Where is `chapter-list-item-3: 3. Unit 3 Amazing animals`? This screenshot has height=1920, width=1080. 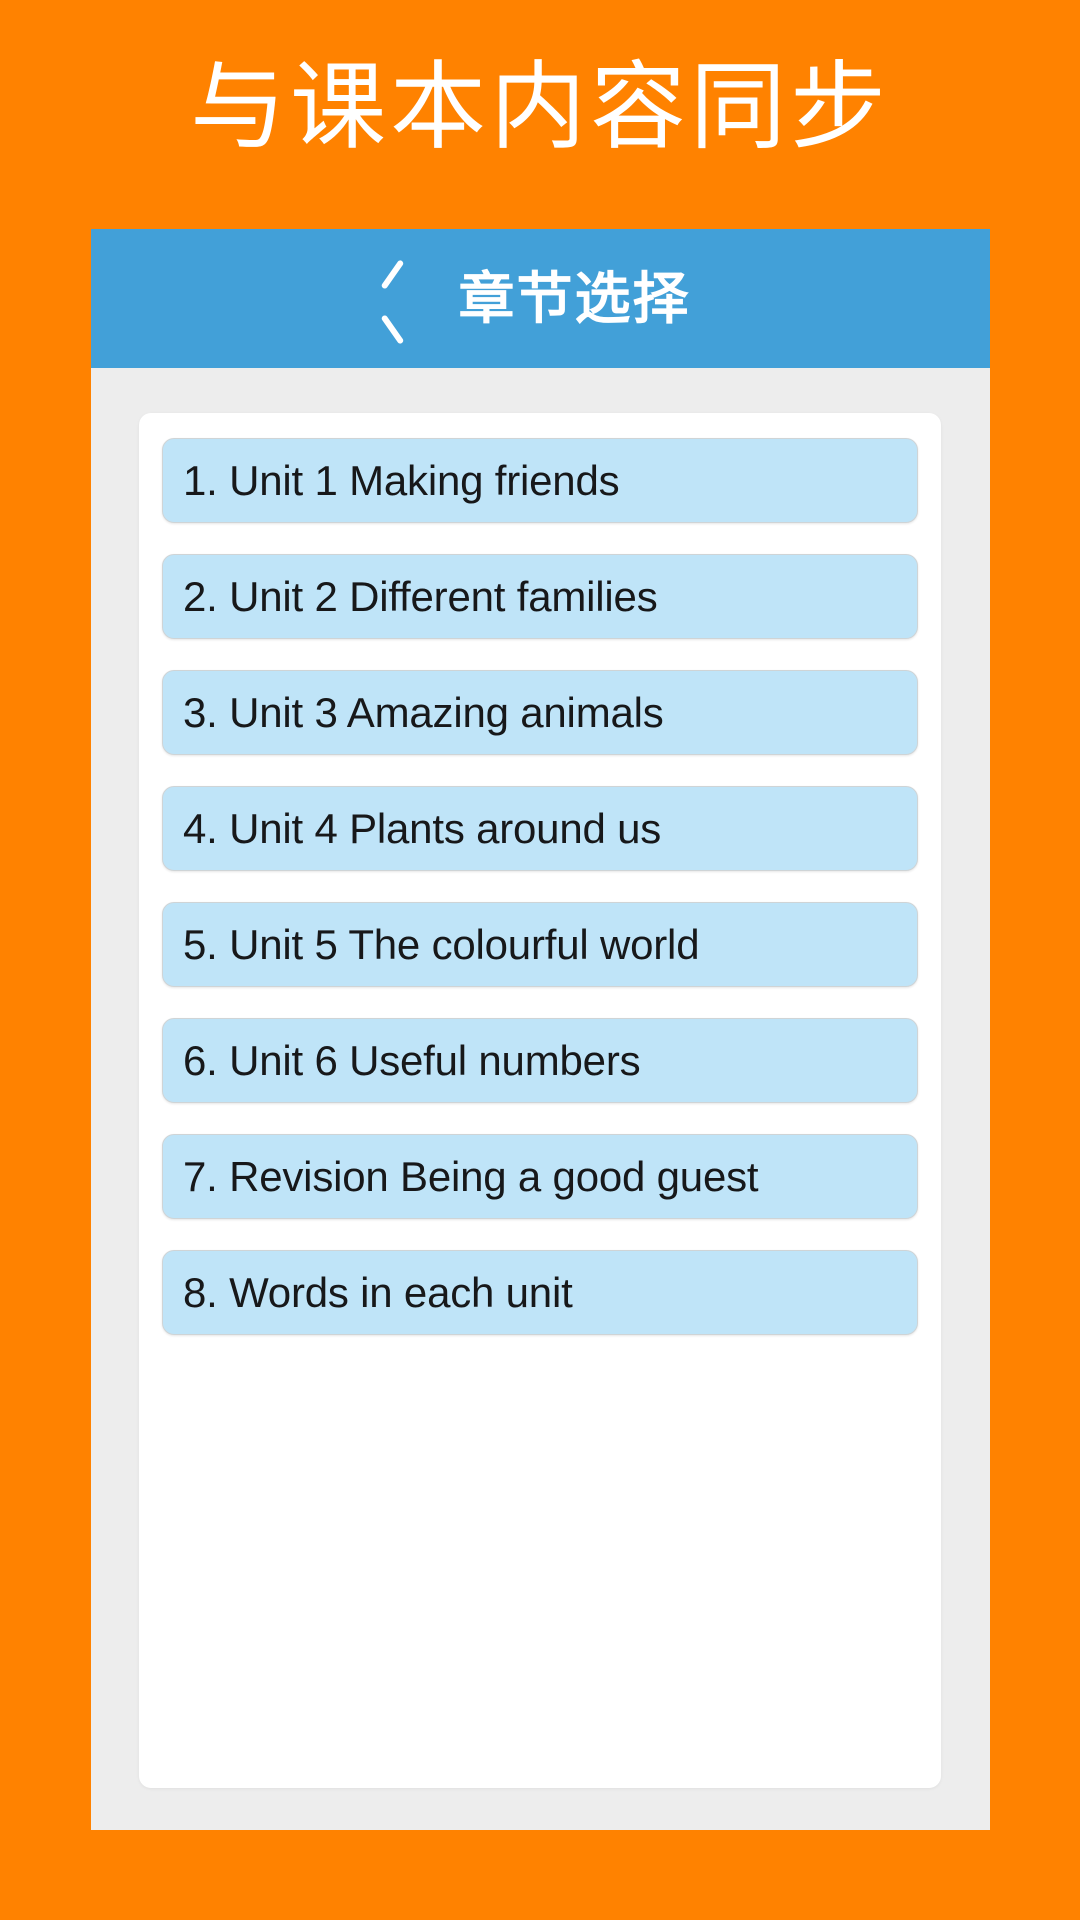
chapter-list-item-3: 3. Unit 3 Amazing animals is located at coordinates (540, 712).